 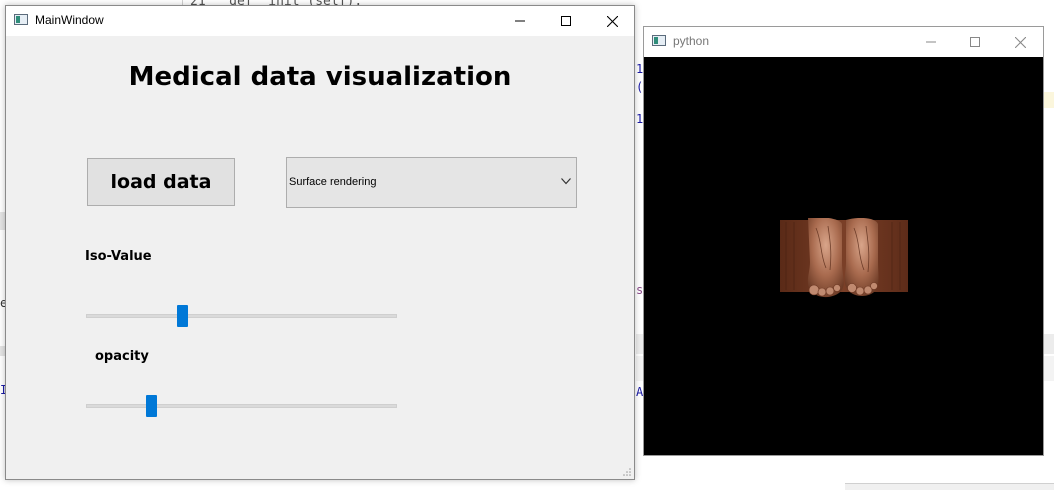 I want to click on render-window-title: python, so click(x=691, y=41).